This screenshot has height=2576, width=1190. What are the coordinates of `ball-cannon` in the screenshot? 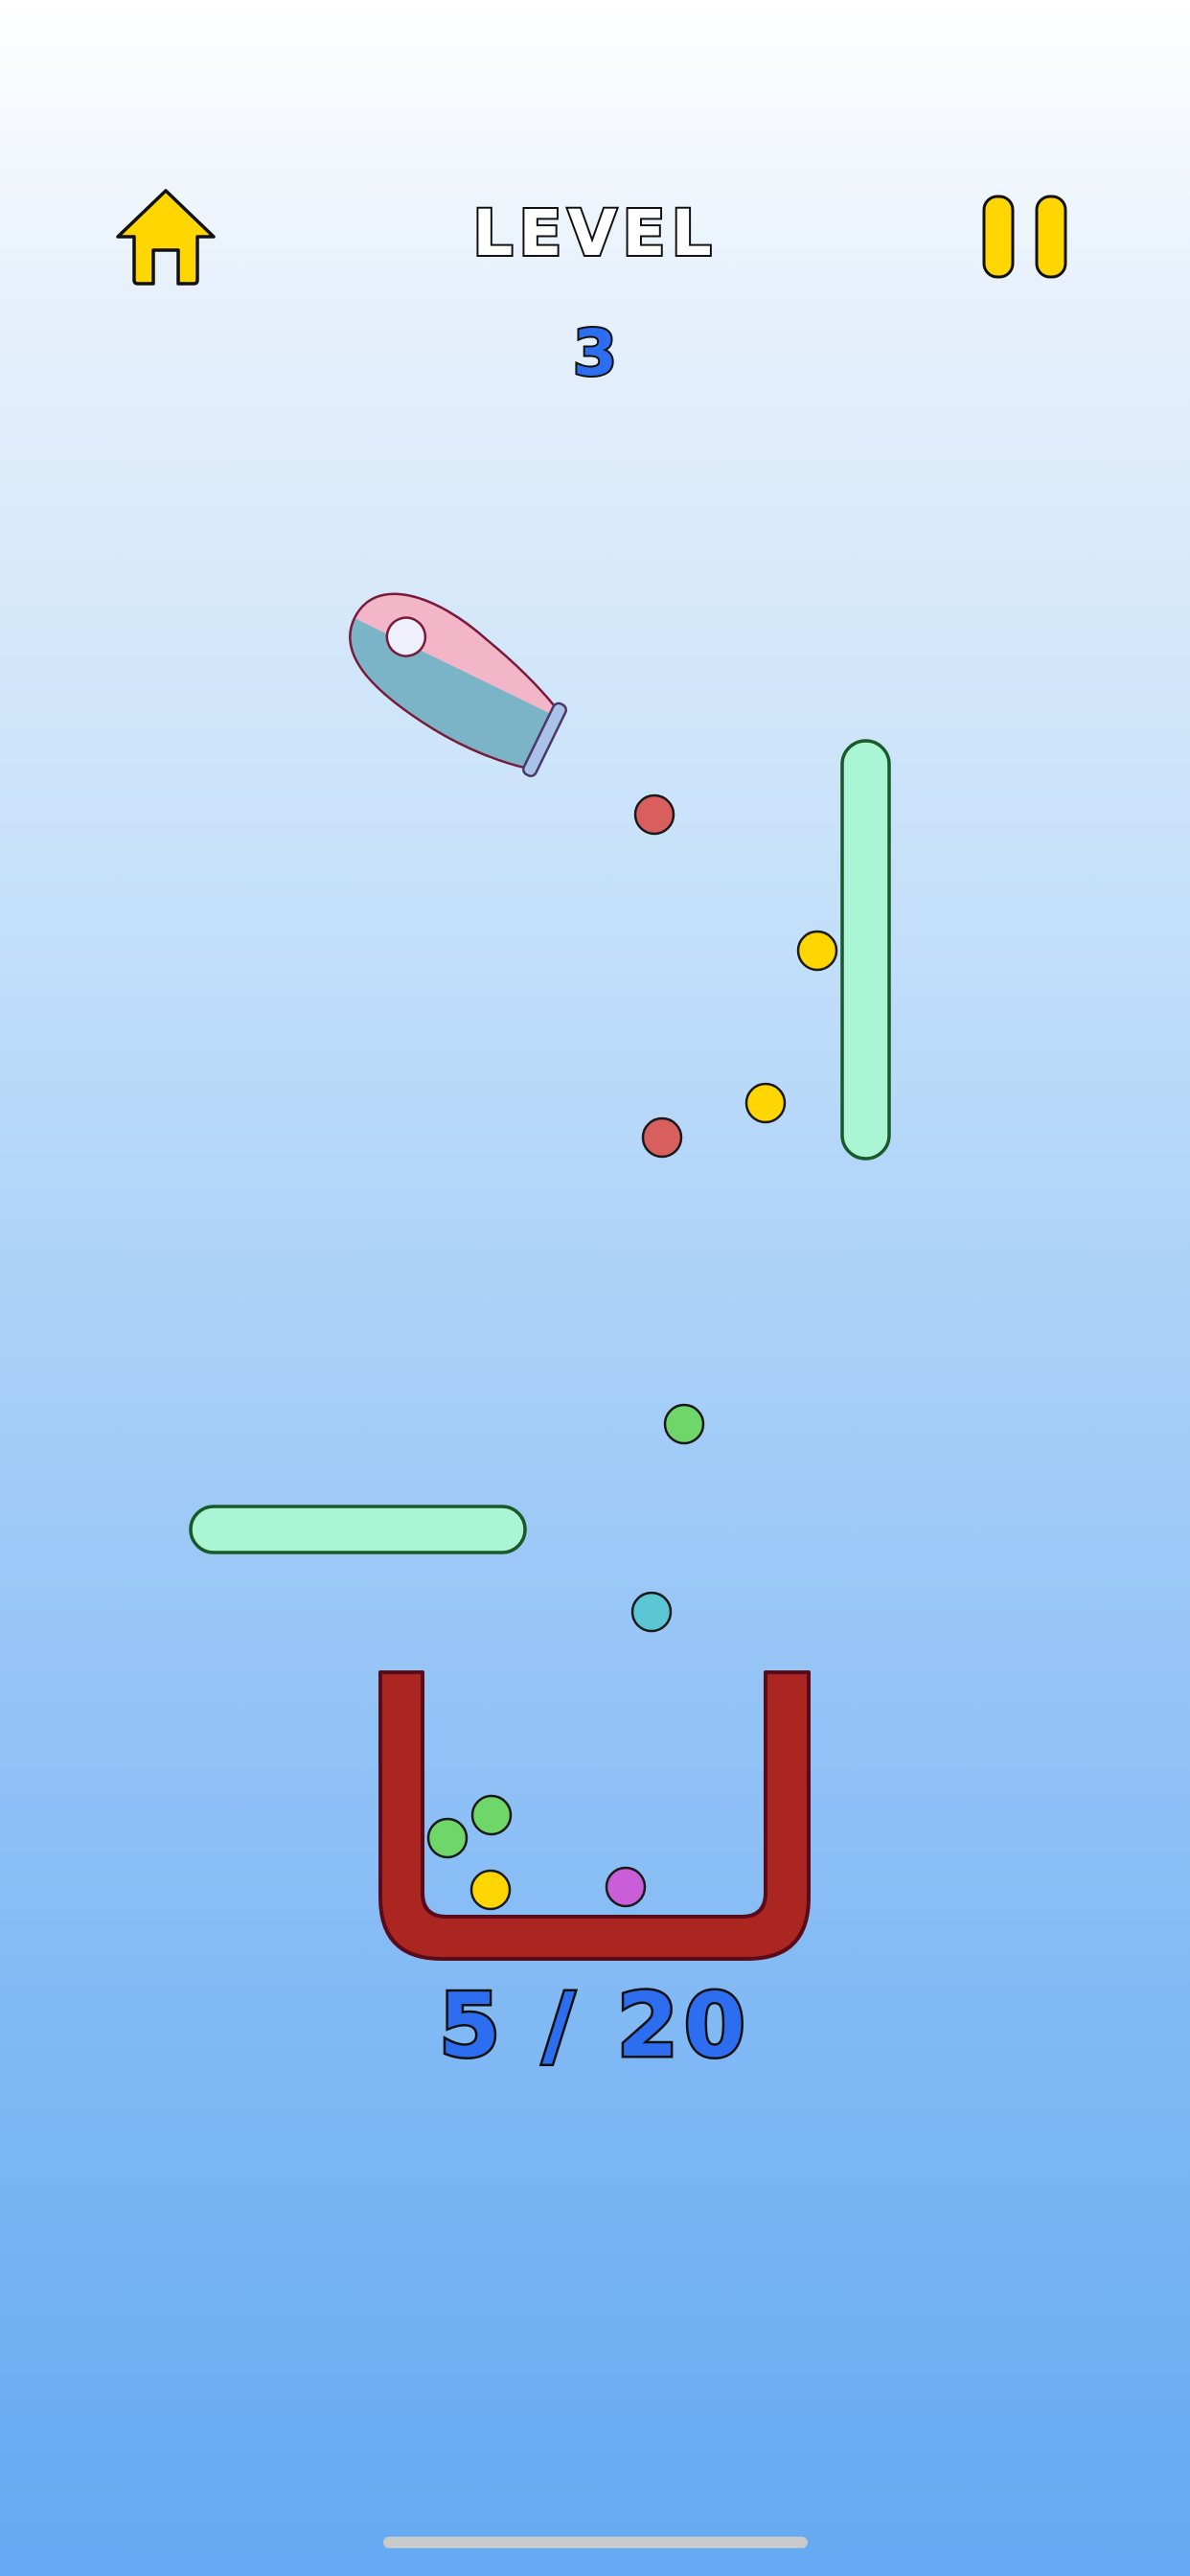 It's located at (452, 671).